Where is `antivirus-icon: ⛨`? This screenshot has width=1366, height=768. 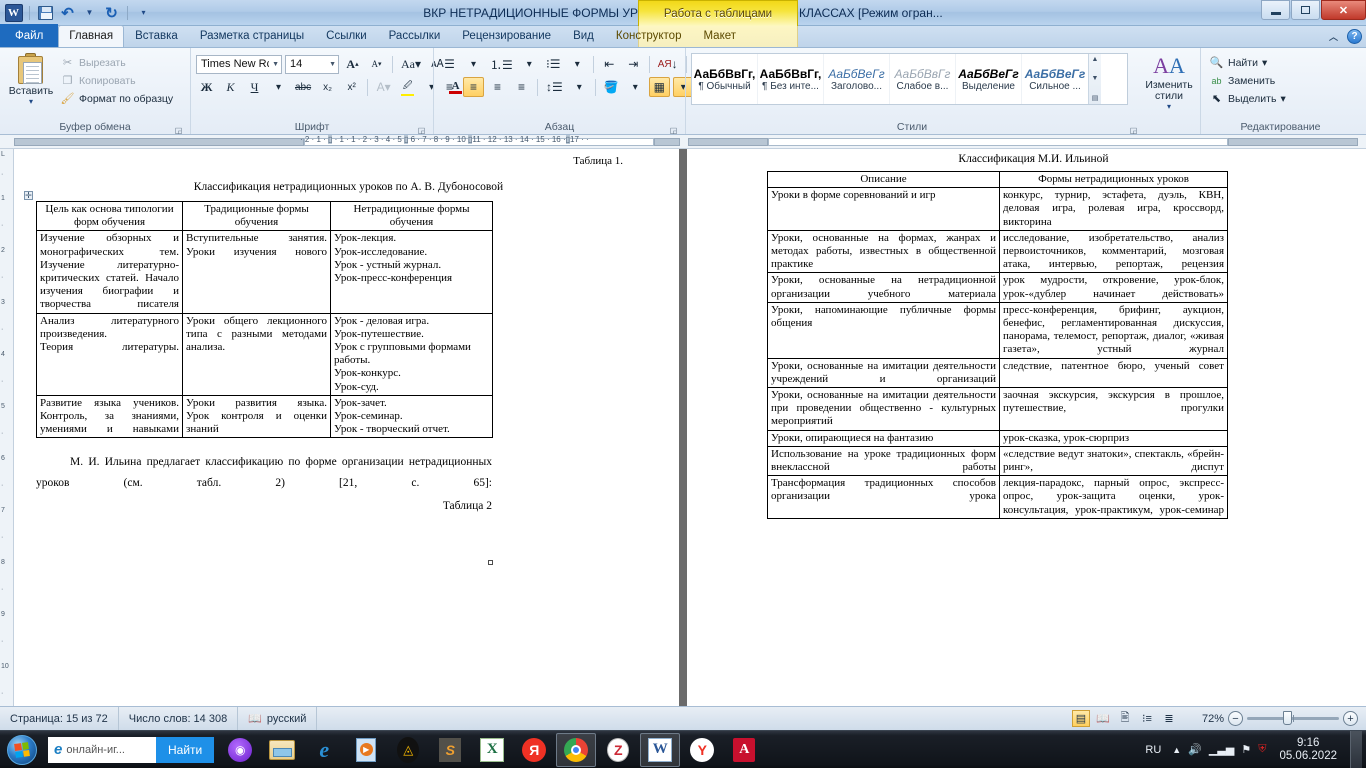
antivirus-icon: ⛨ is located at coordinates (1262, 749).